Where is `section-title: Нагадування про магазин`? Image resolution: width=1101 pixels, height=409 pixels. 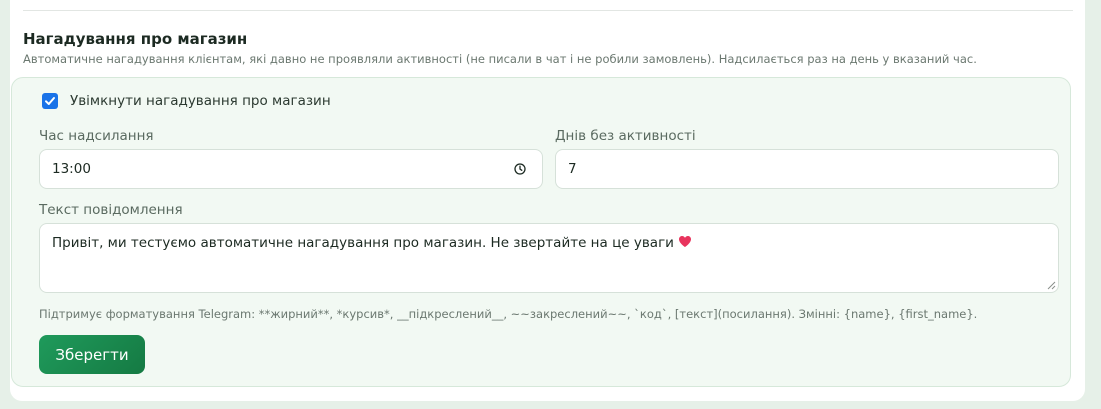
section-title: Нагадування про магазин is located at coordinates (135, 39).